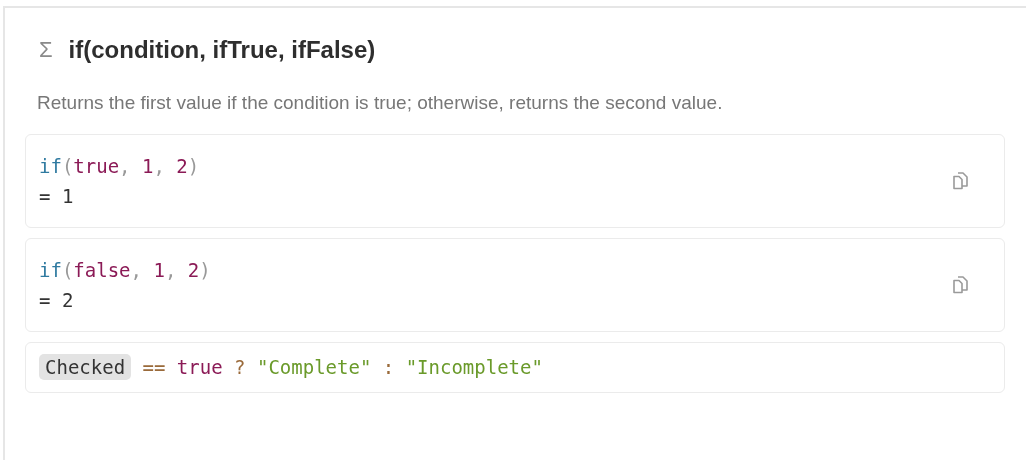 The width and height of the screenshot is (1026, 460). What do you see at coordinates (119, 166) in the screenshot?
I see `code-line: if(true, 1, 2)` at bounding box center [119, 166].